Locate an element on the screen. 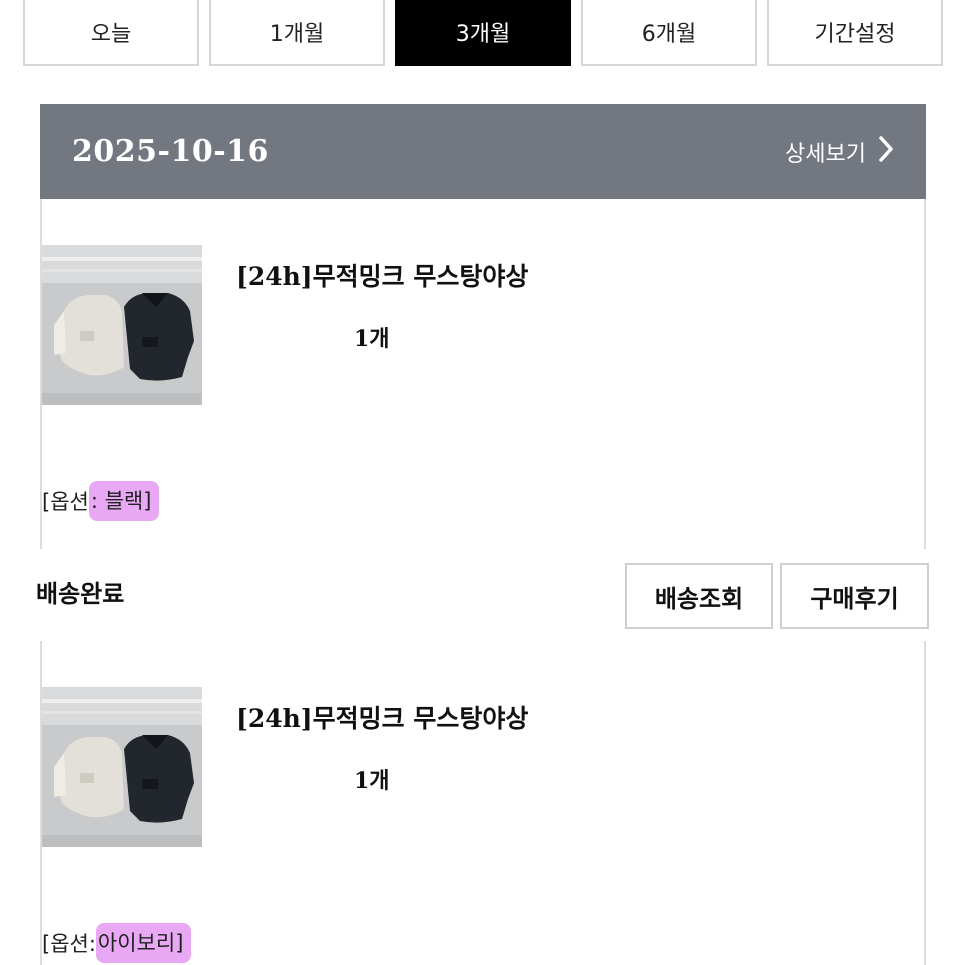 The width and height of the screenshot is (965, 965). delivery-status: 배송완료 is located at coordinates (80, 594).